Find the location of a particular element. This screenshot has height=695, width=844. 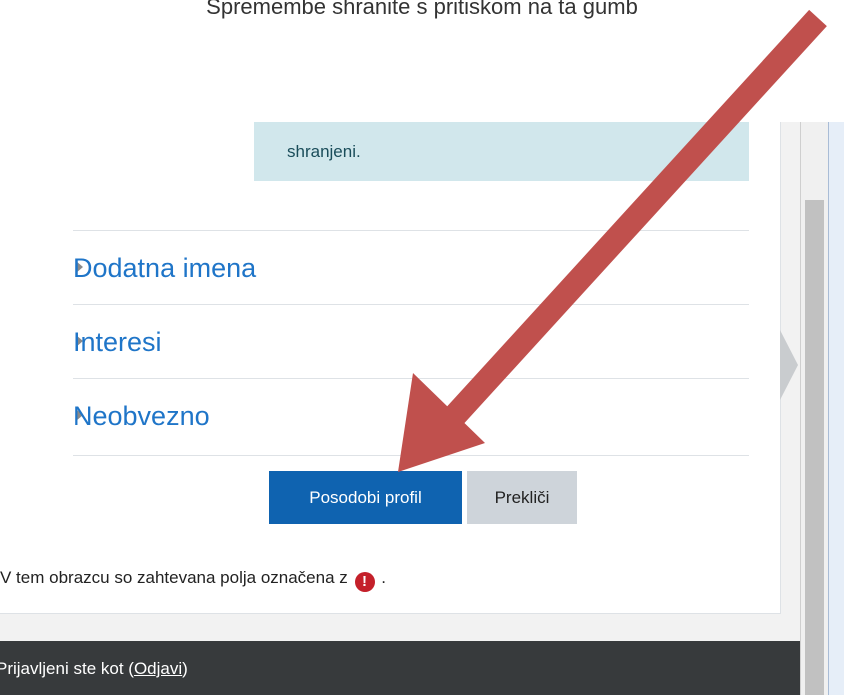

background-shape is located at coordinates (789, 365).